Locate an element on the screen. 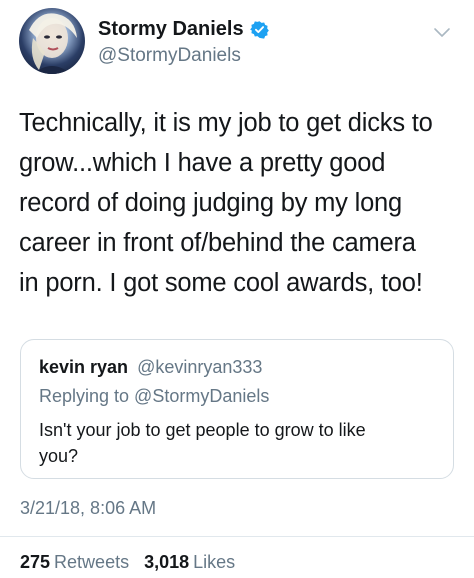  display-name-row: Stormy Daniels is located at coordinates (183, 29).